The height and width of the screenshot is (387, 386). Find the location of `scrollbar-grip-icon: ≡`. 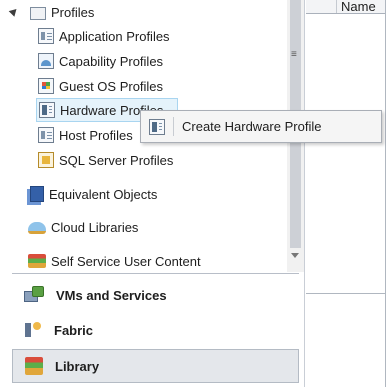

scrollbar-grip-icon: ≡ is located at coordinates (294, 54).